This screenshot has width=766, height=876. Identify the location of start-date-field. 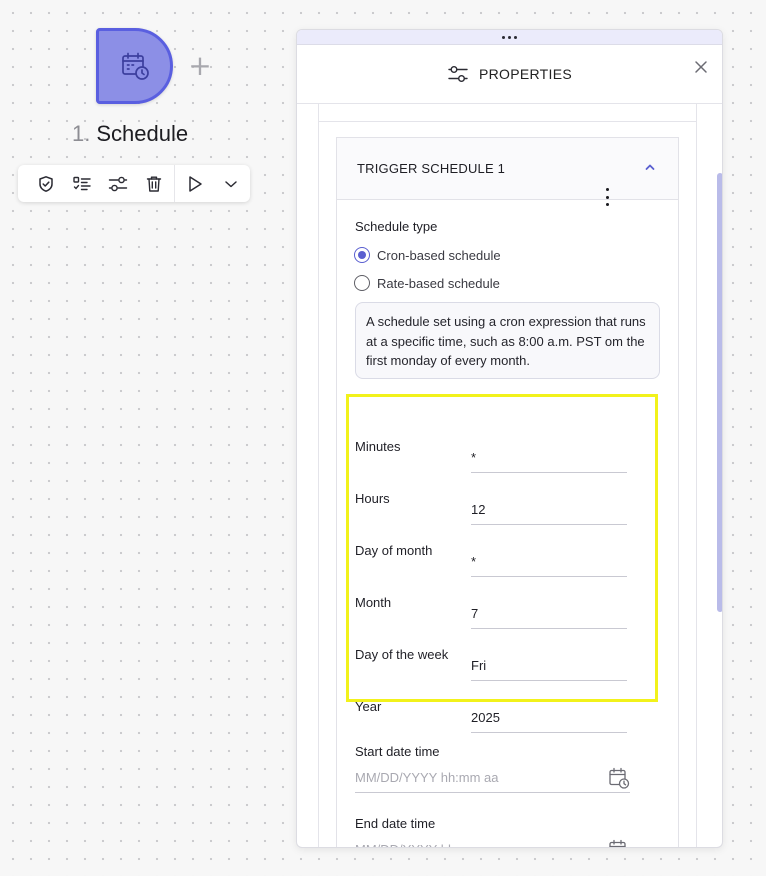
(492, 778).